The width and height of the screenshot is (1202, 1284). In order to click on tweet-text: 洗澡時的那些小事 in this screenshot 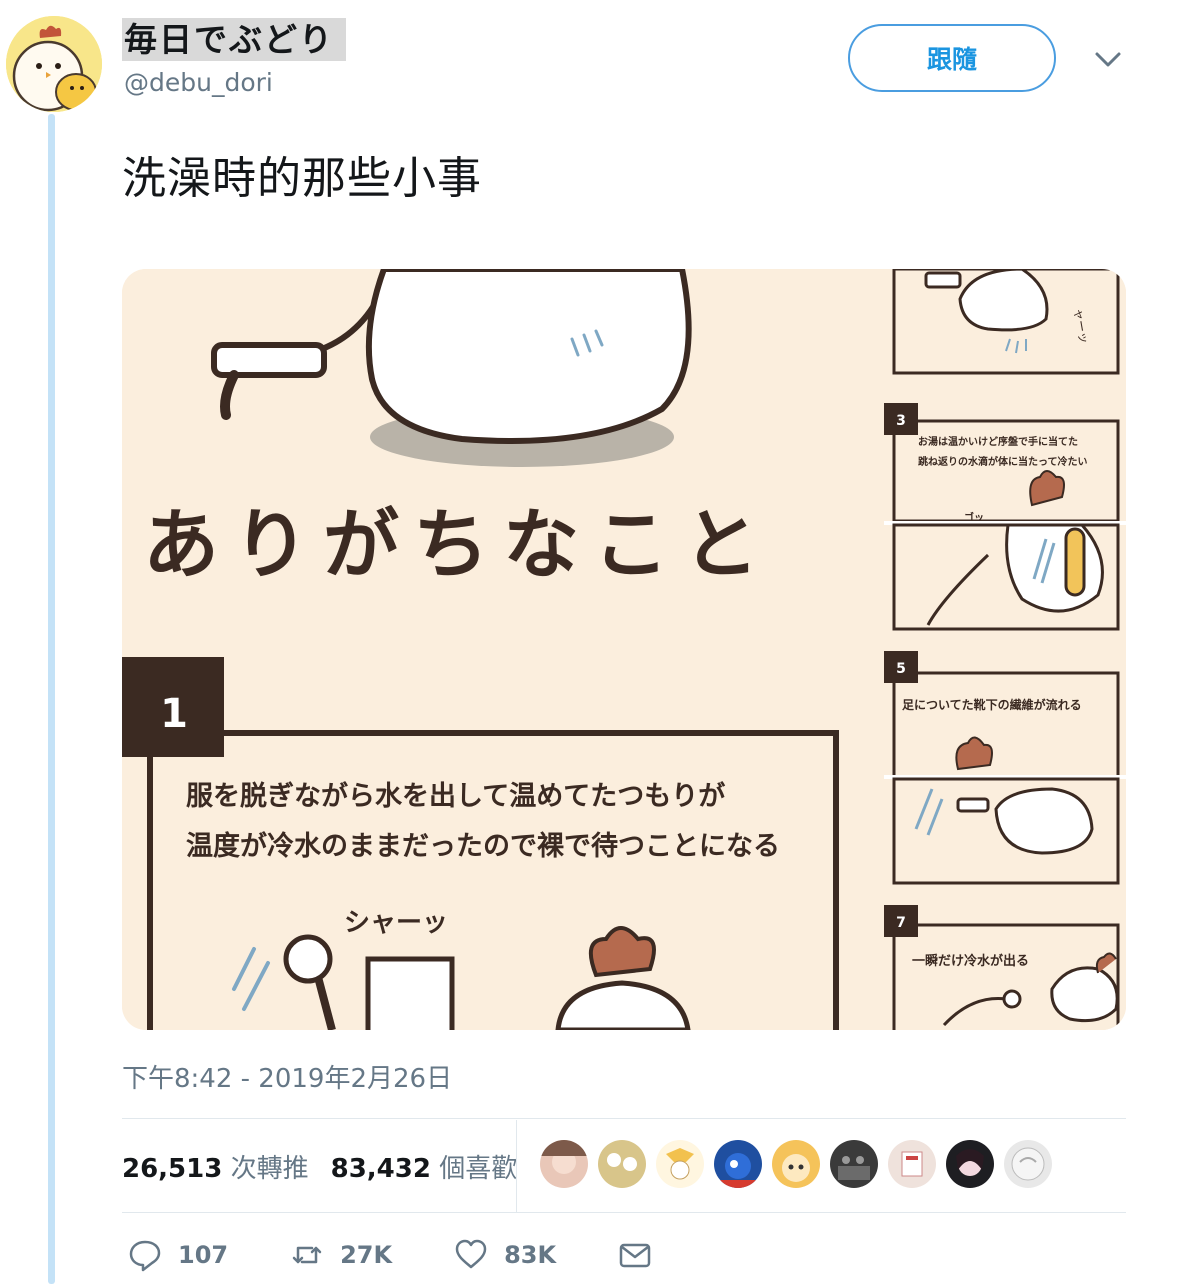, I will do `click(302, 178)`.